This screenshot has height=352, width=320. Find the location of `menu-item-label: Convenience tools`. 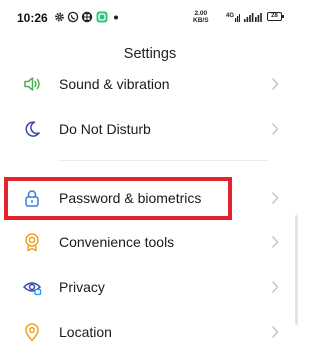

menu-item-label: Convenience tools is located at coordinates (117, 242).